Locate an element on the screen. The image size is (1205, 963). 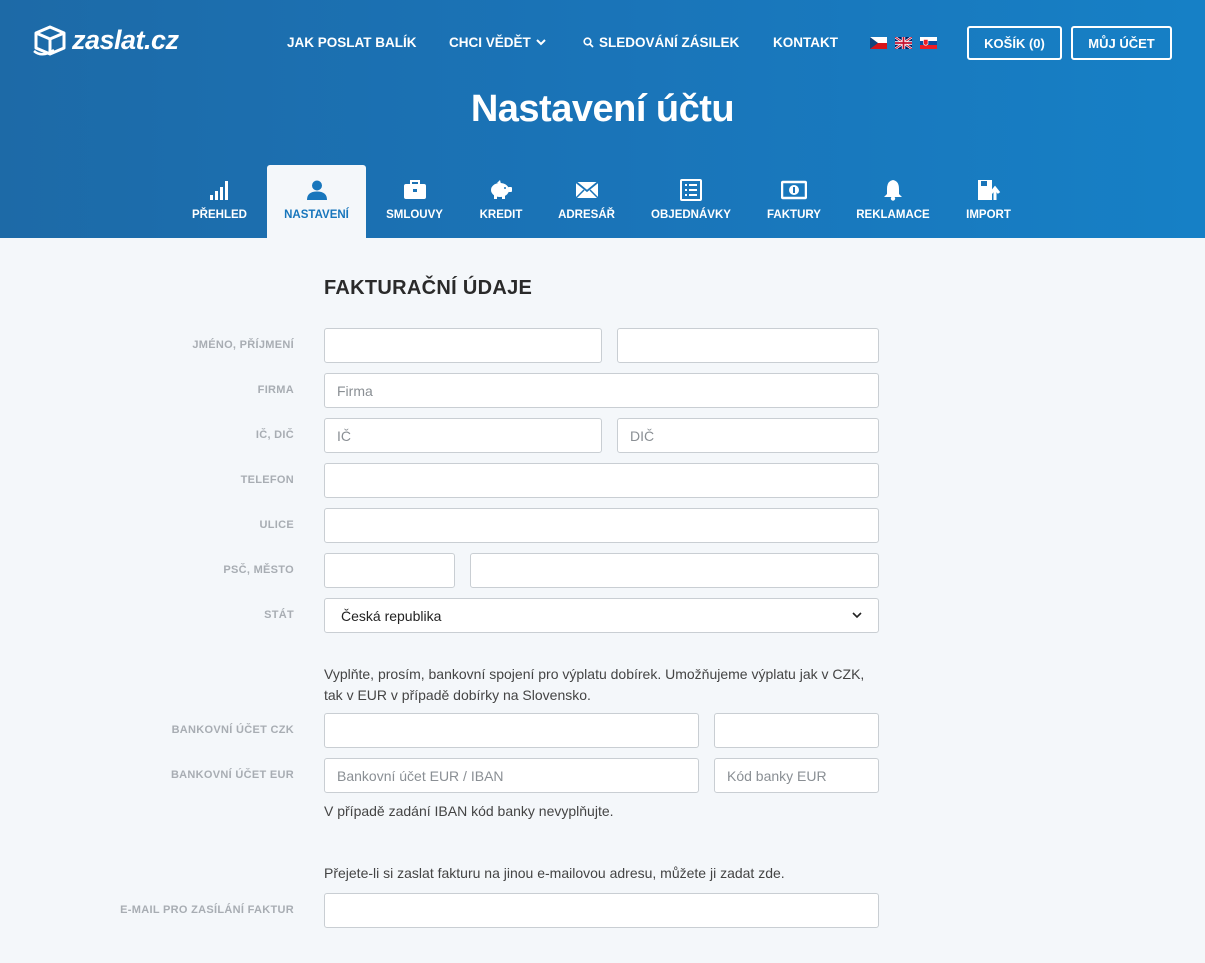
first-name-input is located at coordinates (463, 345).